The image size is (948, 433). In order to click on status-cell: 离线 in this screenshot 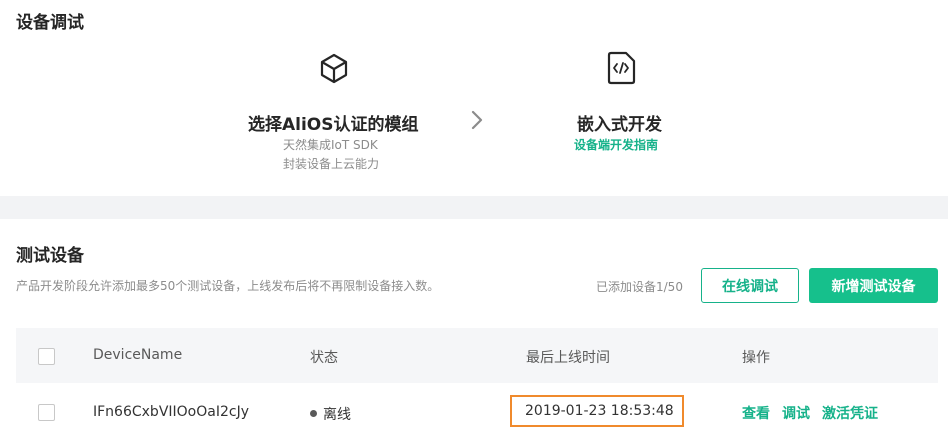, I will do `click(330, 414)`.